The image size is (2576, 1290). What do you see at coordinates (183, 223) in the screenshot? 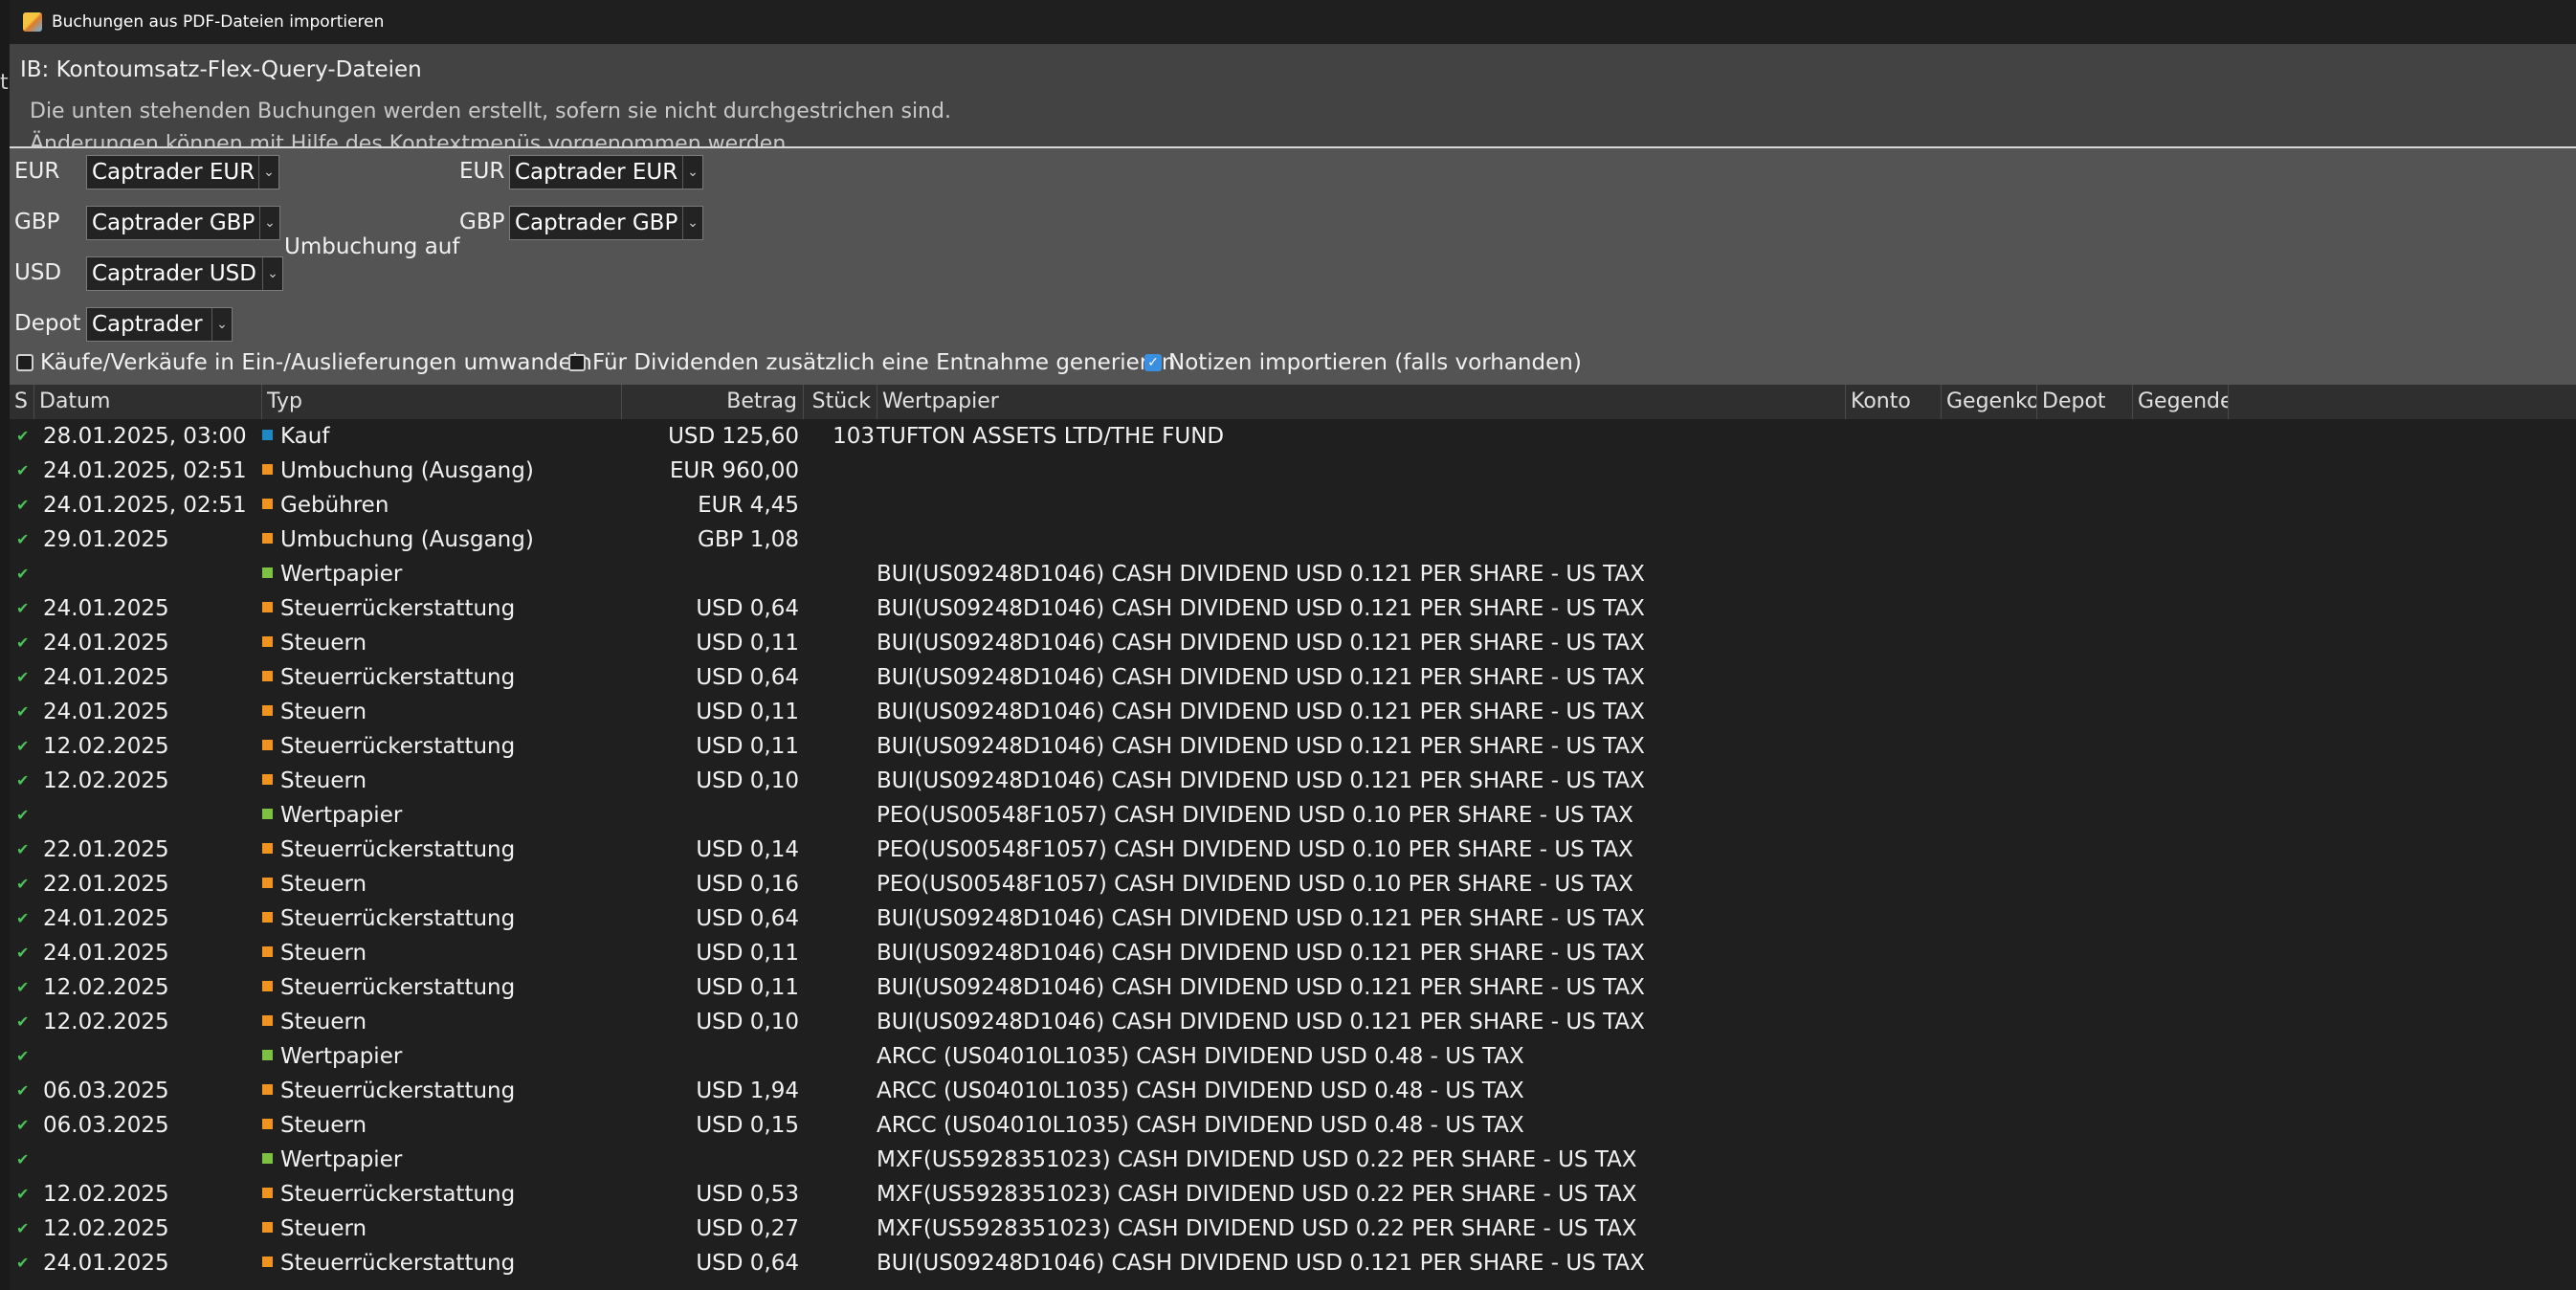
I see `account-select-gbp: Captrader GBP ⌄` at bounding box center [183, 223].